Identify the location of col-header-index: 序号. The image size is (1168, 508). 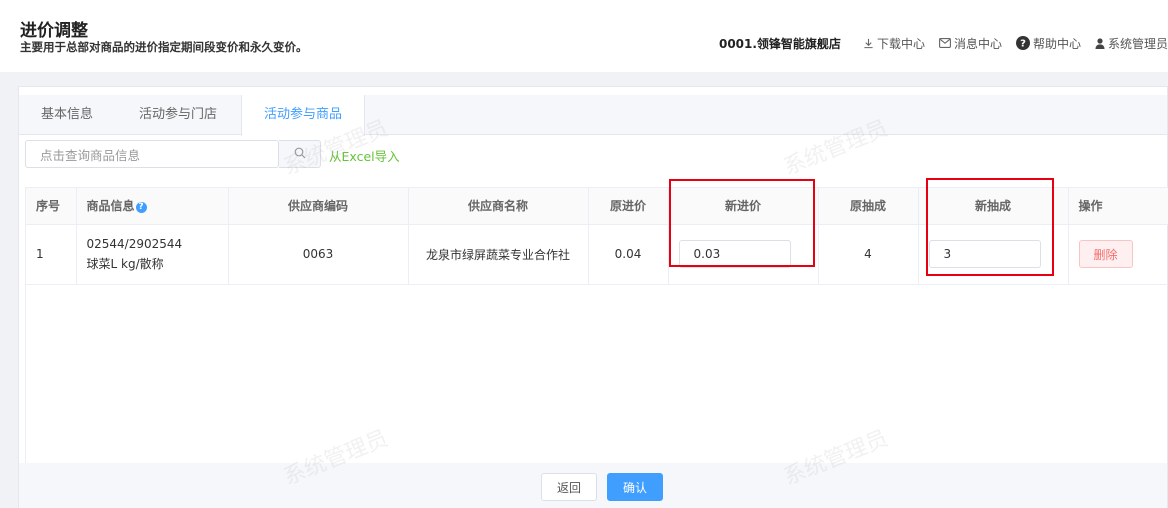
(51, 206).